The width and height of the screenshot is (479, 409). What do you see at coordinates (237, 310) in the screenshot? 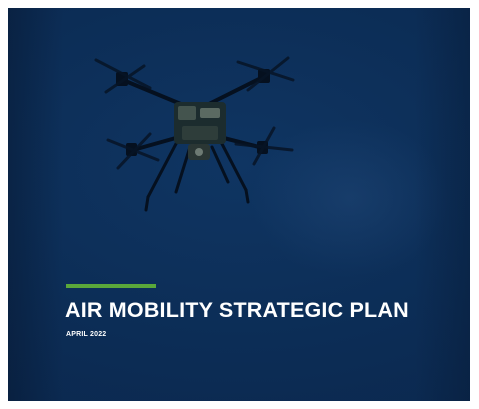
I see `document-title: AIR MOBILITY STRATEGIC PLAN` at bounding box center [237, 310].